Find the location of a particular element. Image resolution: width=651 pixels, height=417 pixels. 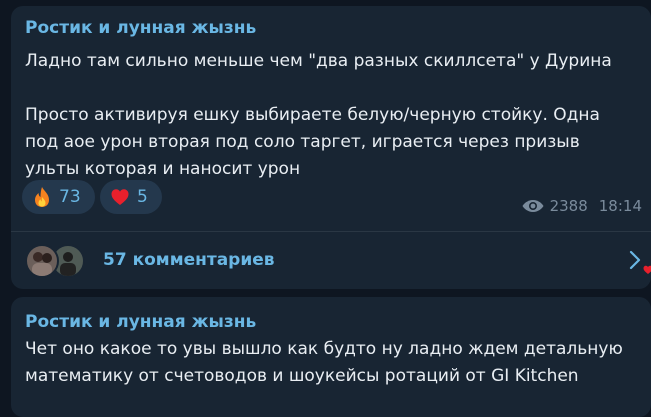

message-time: 18:14 is located at coordinates (620, 206).